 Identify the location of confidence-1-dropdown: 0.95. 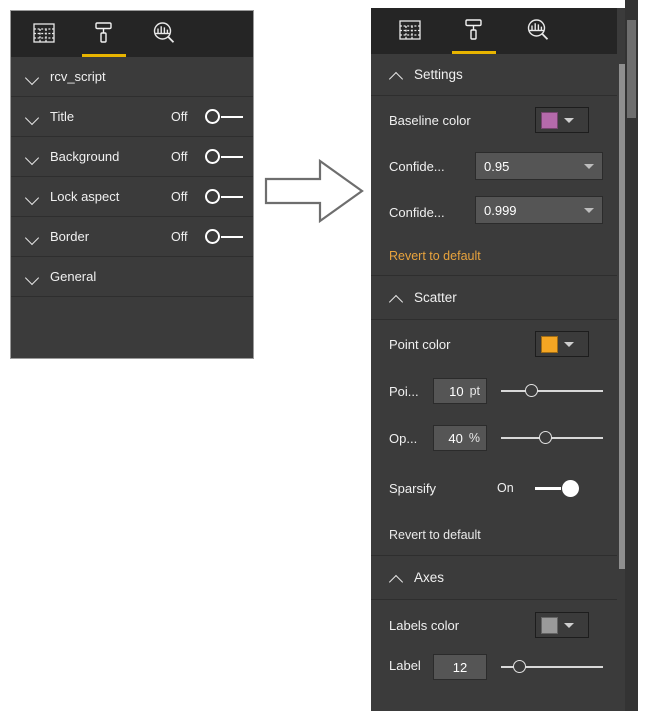
(539, 166).